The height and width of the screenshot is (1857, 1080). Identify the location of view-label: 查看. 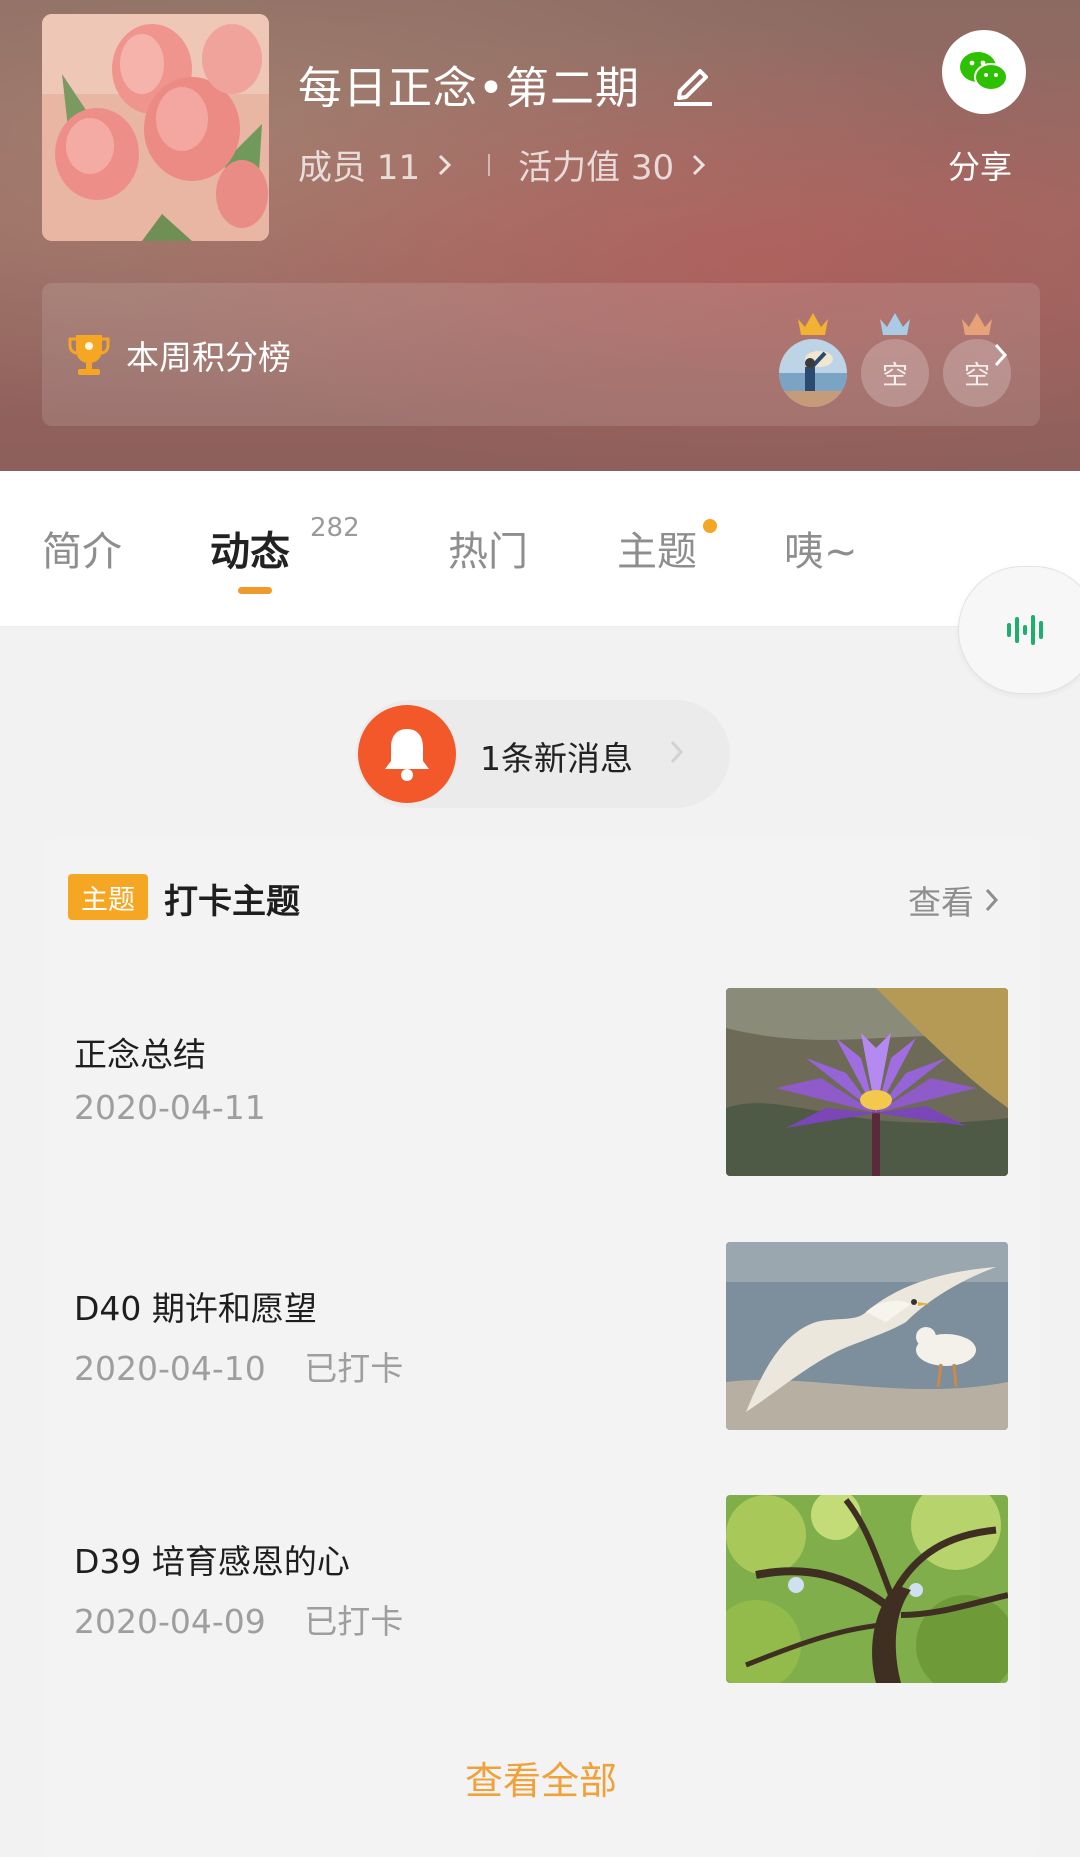
(941, 902).